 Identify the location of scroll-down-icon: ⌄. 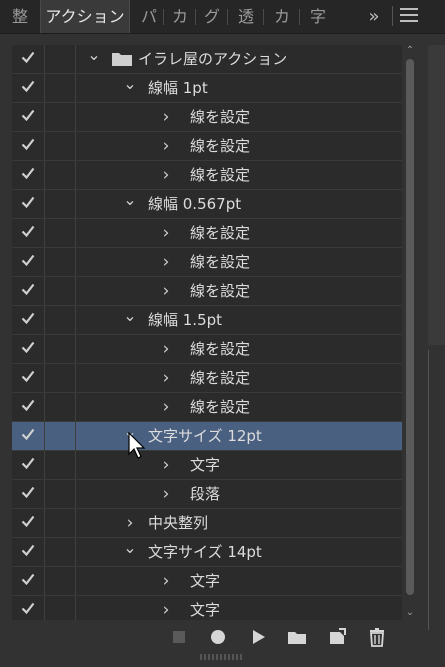
(410, 613).